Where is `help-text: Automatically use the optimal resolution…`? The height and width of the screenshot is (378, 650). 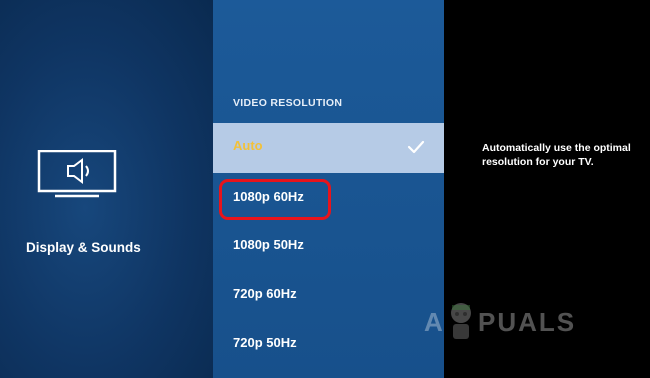 help-text: Automatically use the optimal resolution… is located at coordinates (556, 155).